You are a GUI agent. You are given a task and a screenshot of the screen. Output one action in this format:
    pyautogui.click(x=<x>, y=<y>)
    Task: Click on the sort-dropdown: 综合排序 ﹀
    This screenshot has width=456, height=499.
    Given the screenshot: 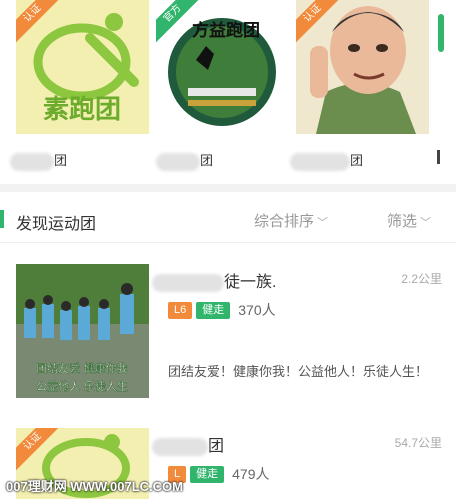 What is the action you would take?
    pyautogui.click(x=291, y=220)
    